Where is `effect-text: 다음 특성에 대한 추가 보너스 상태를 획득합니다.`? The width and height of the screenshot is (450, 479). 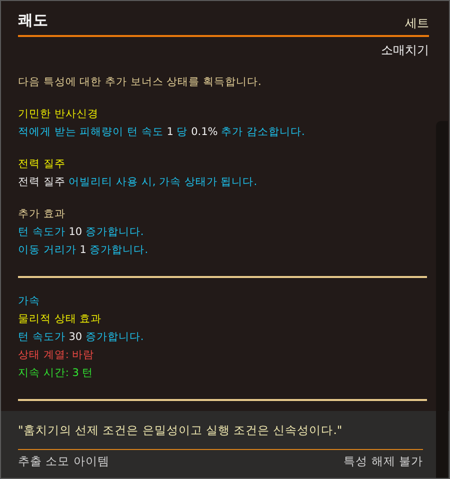 effect-text: 다음 특성에 대한 추가 보너스 상태를 획득합니다. is located at coordinates (140, 82).